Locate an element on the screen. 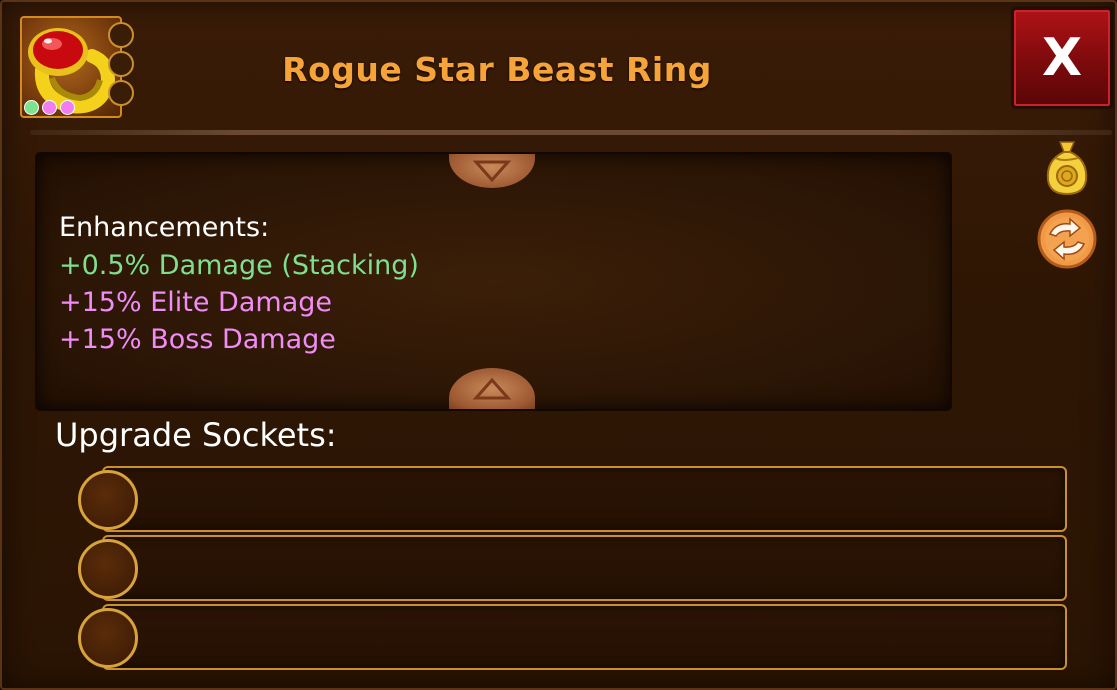 The height and width of the screenshot is (690, 1117). enhancement-line: +15% Elite Damage is located at coordinates (195, 302).